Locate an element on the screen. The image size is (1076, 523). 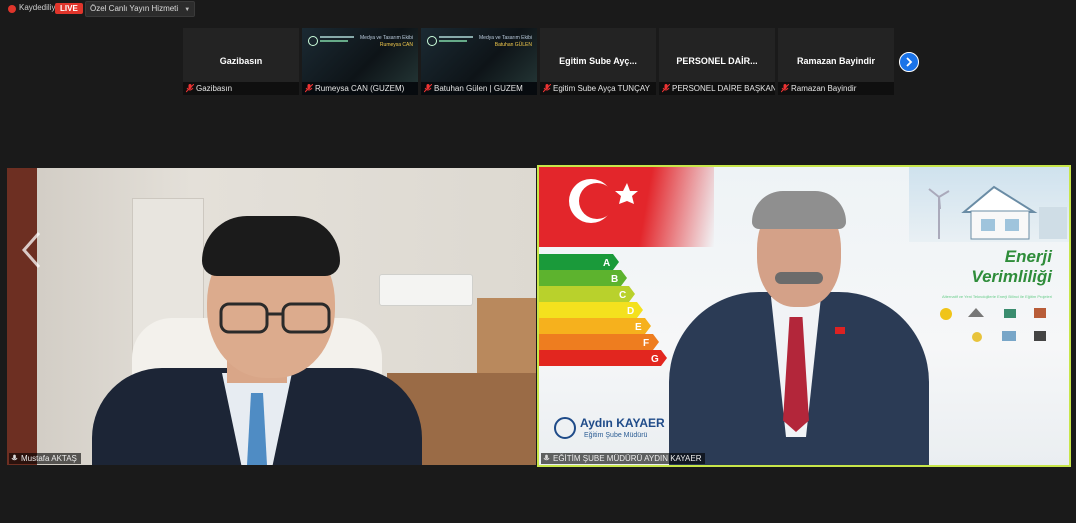
presenter-name: Aydın KAYAER is located at coordinates (622, 423).